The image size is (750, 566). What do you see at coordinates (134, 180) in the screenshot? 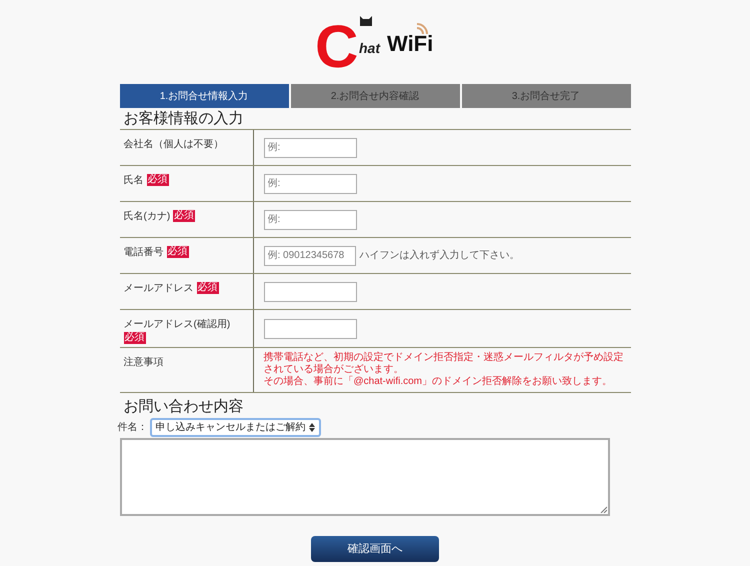
I see `field-label: 氏名` at bounding box center [134, 180].